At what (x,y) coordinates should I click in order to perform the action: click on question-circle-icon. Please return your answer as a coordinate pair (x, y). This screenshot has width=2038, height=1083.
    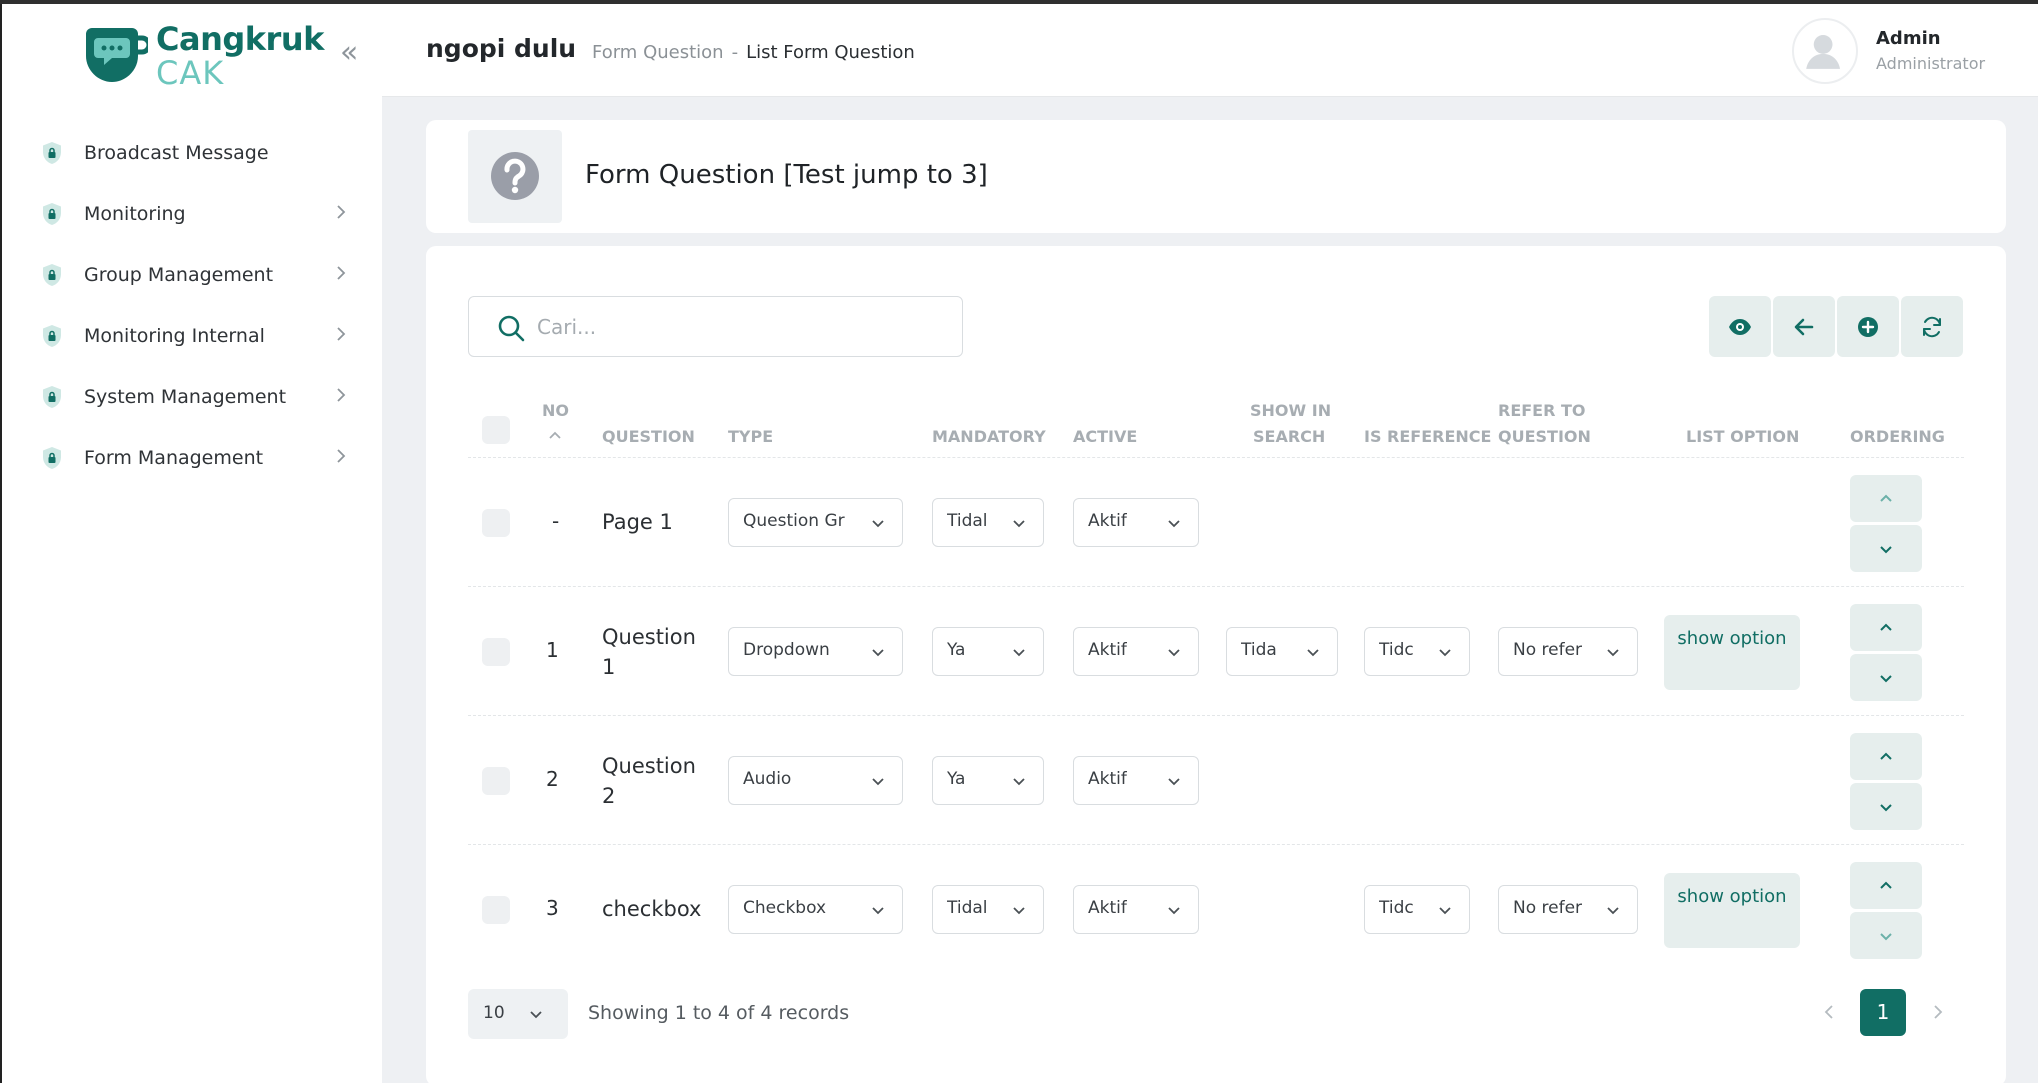
    Looking at the image, I should click on (515, 176).